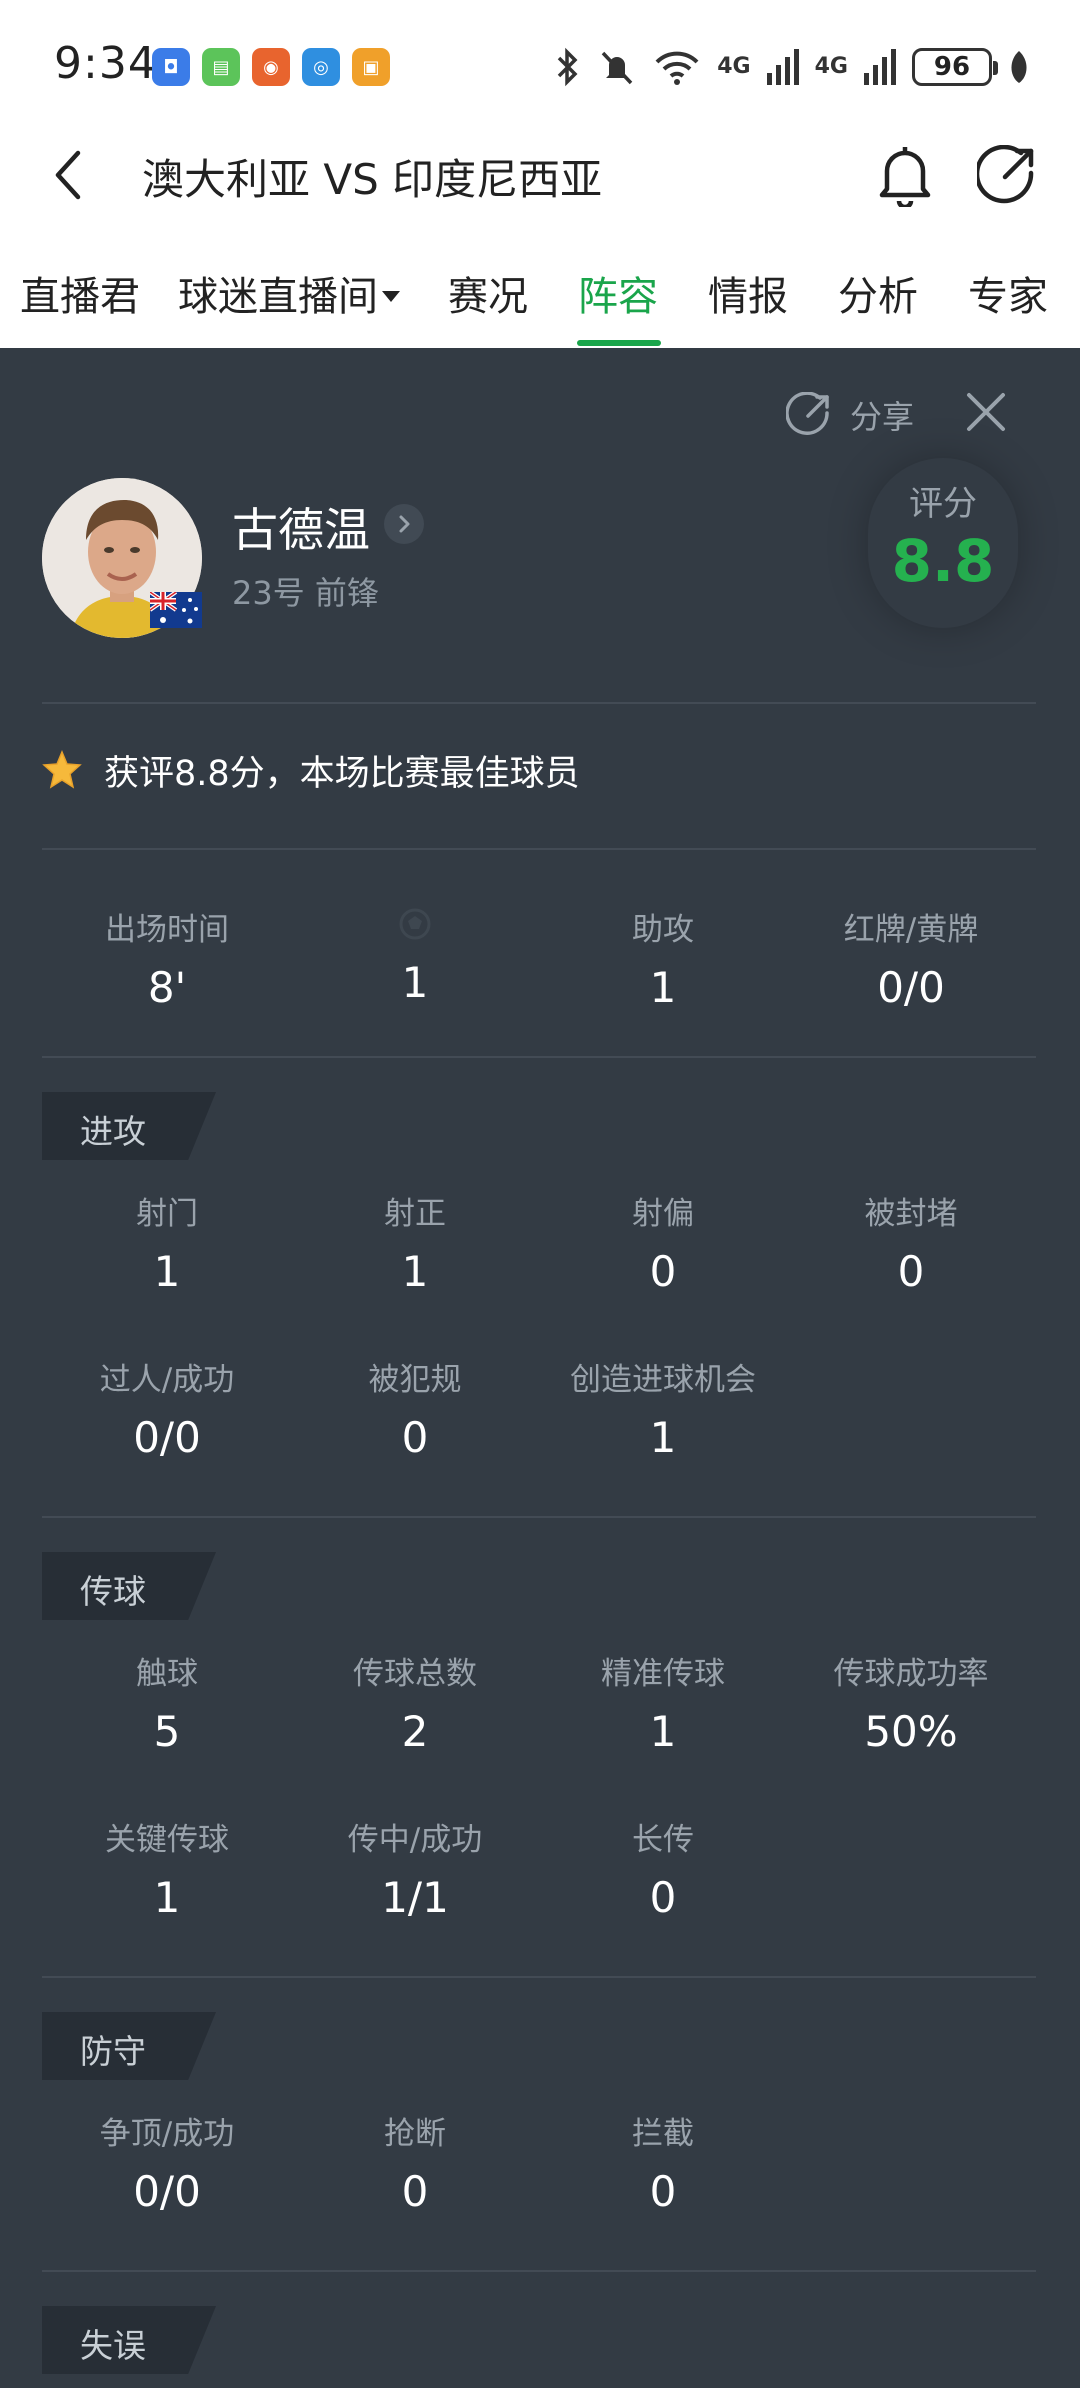  Describe the element at coordinates (321, 67) in the screenshot. I see `signal-app-icon: ◎` at that location.